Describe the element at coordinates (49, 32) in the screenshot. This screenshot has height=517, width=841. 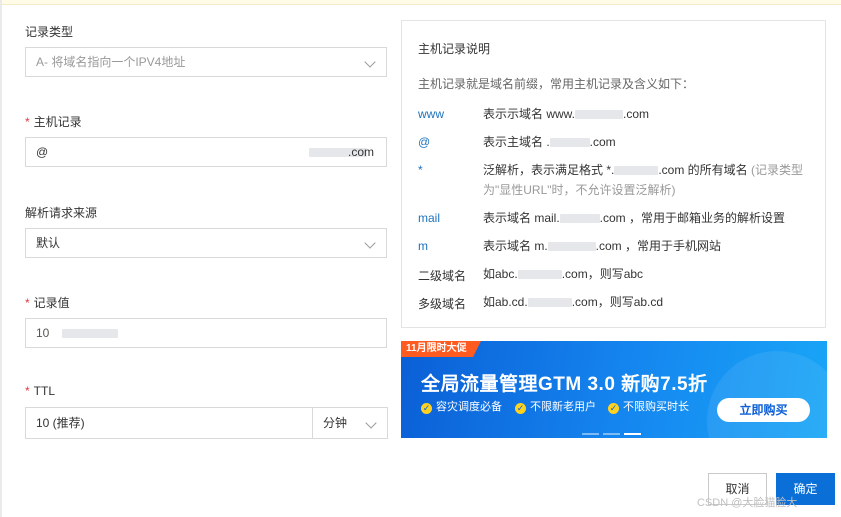
I see `record-type-label: 记录类型` at that location.